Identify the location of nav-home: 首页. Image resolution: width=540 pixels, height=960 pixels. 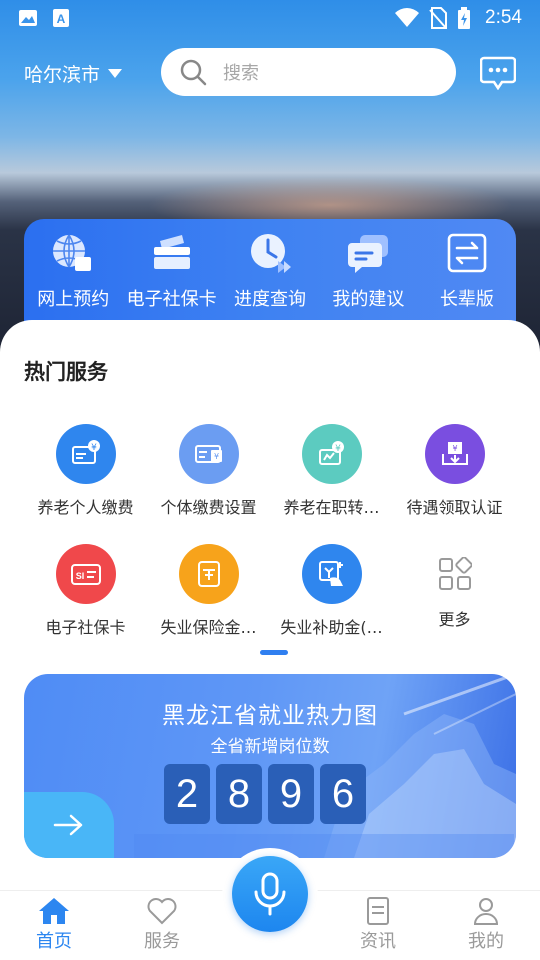
(54, 925).